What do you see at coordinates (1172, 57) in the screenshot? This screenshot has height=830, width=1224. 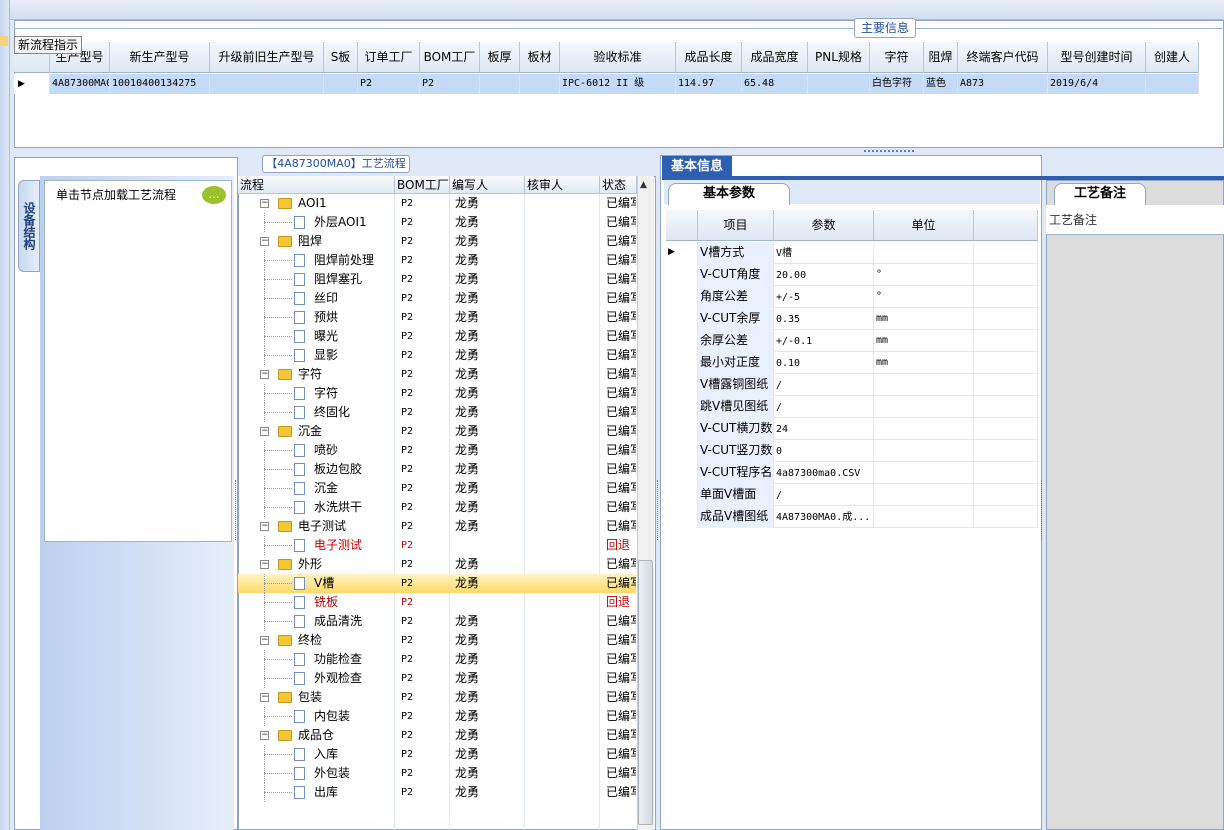 I see `main-col-header: 创建人` at bounding box center [1172, 57].